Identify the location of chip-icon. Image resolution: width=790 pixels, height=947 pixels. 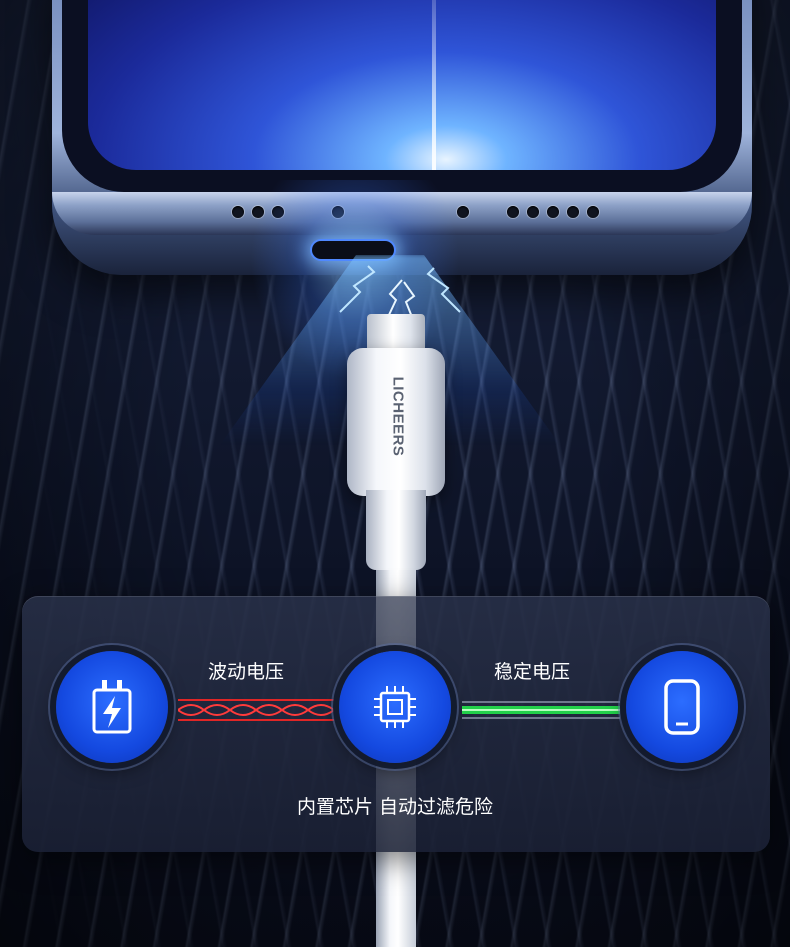
(395, 707).